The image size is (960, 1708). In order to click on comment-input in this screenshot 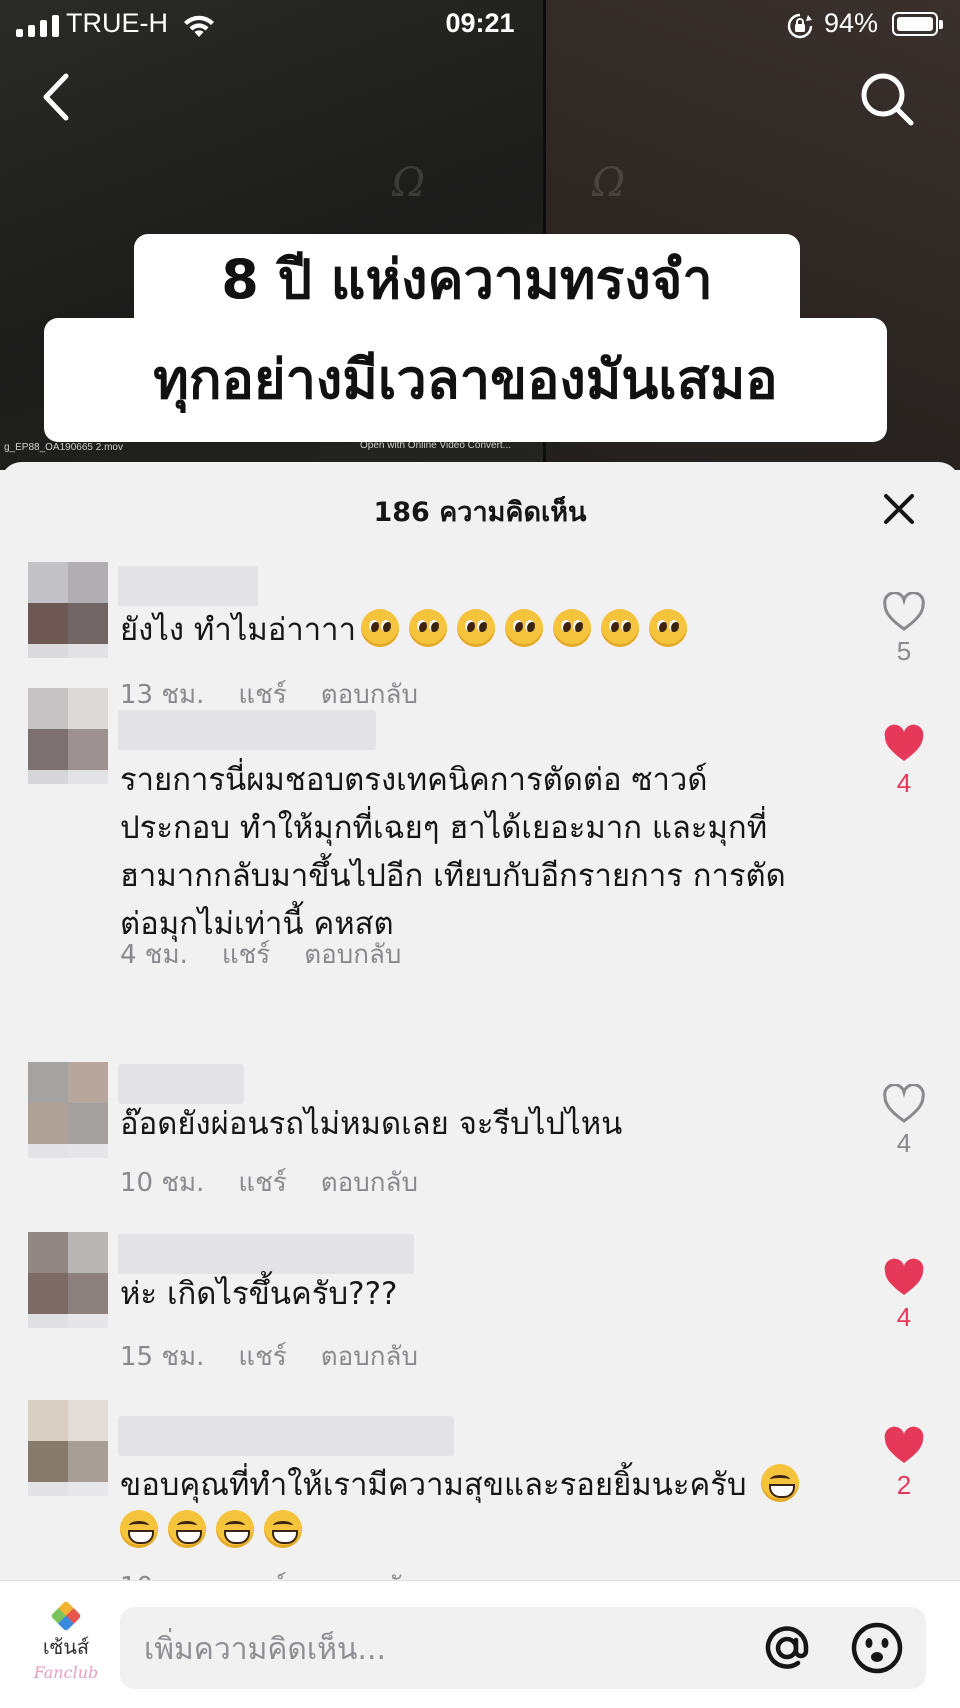, I will do `click(444, 1649)`.